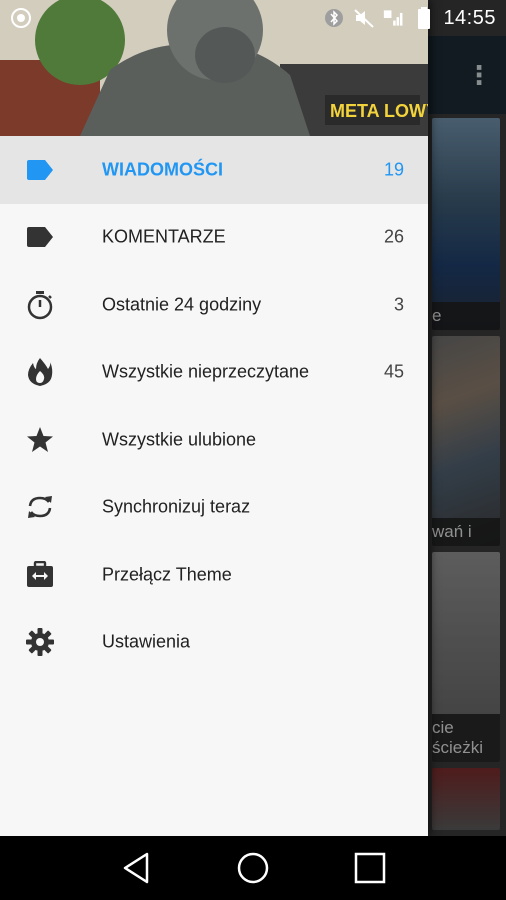 The height and width of the screenshot is (900, 506). Describe the element at coordinates (379, 111) in the screenshot. I see `shop-sign-text: META LOWY` at that location.